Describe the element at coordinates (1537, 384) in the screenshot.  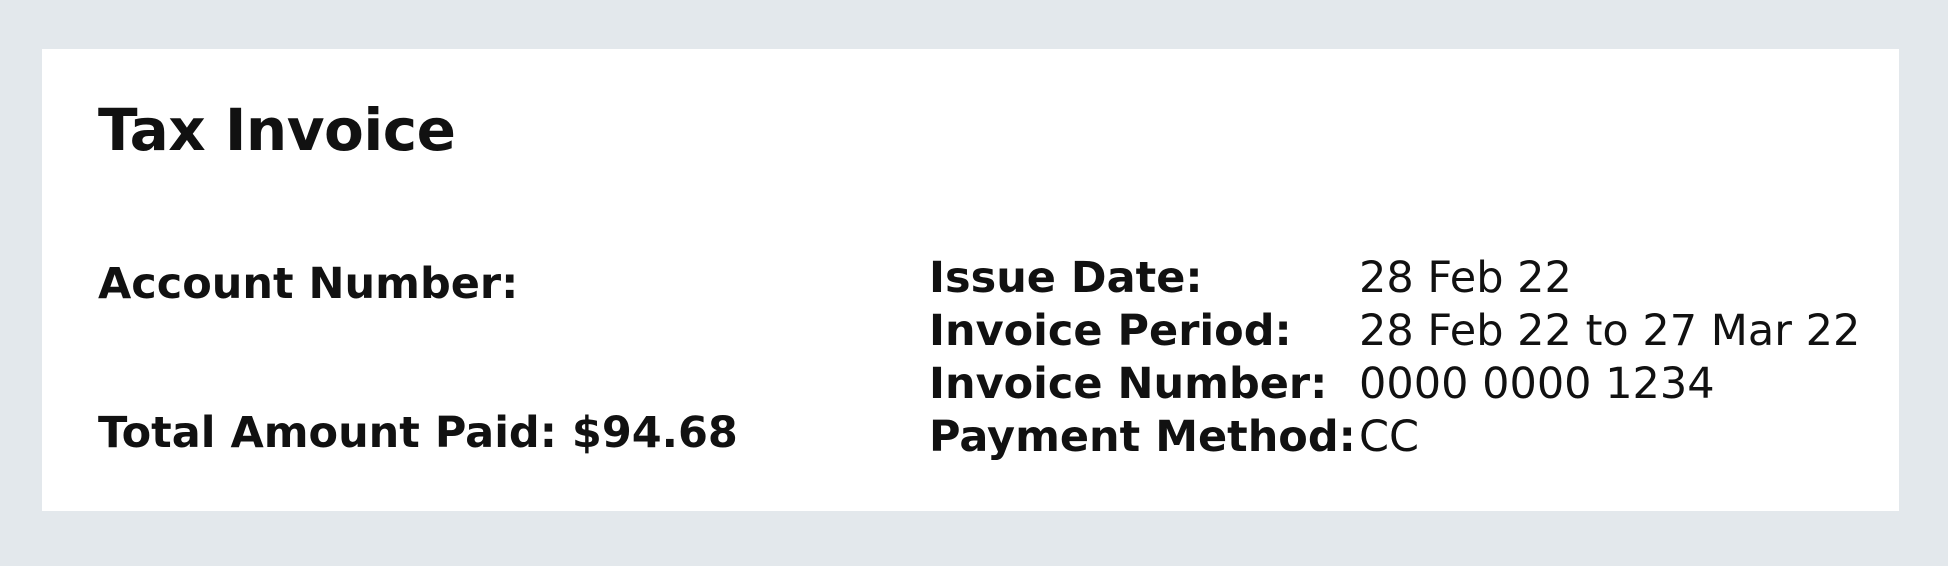
I see `invoice-number-value: 0000 0000 1234` at that location.